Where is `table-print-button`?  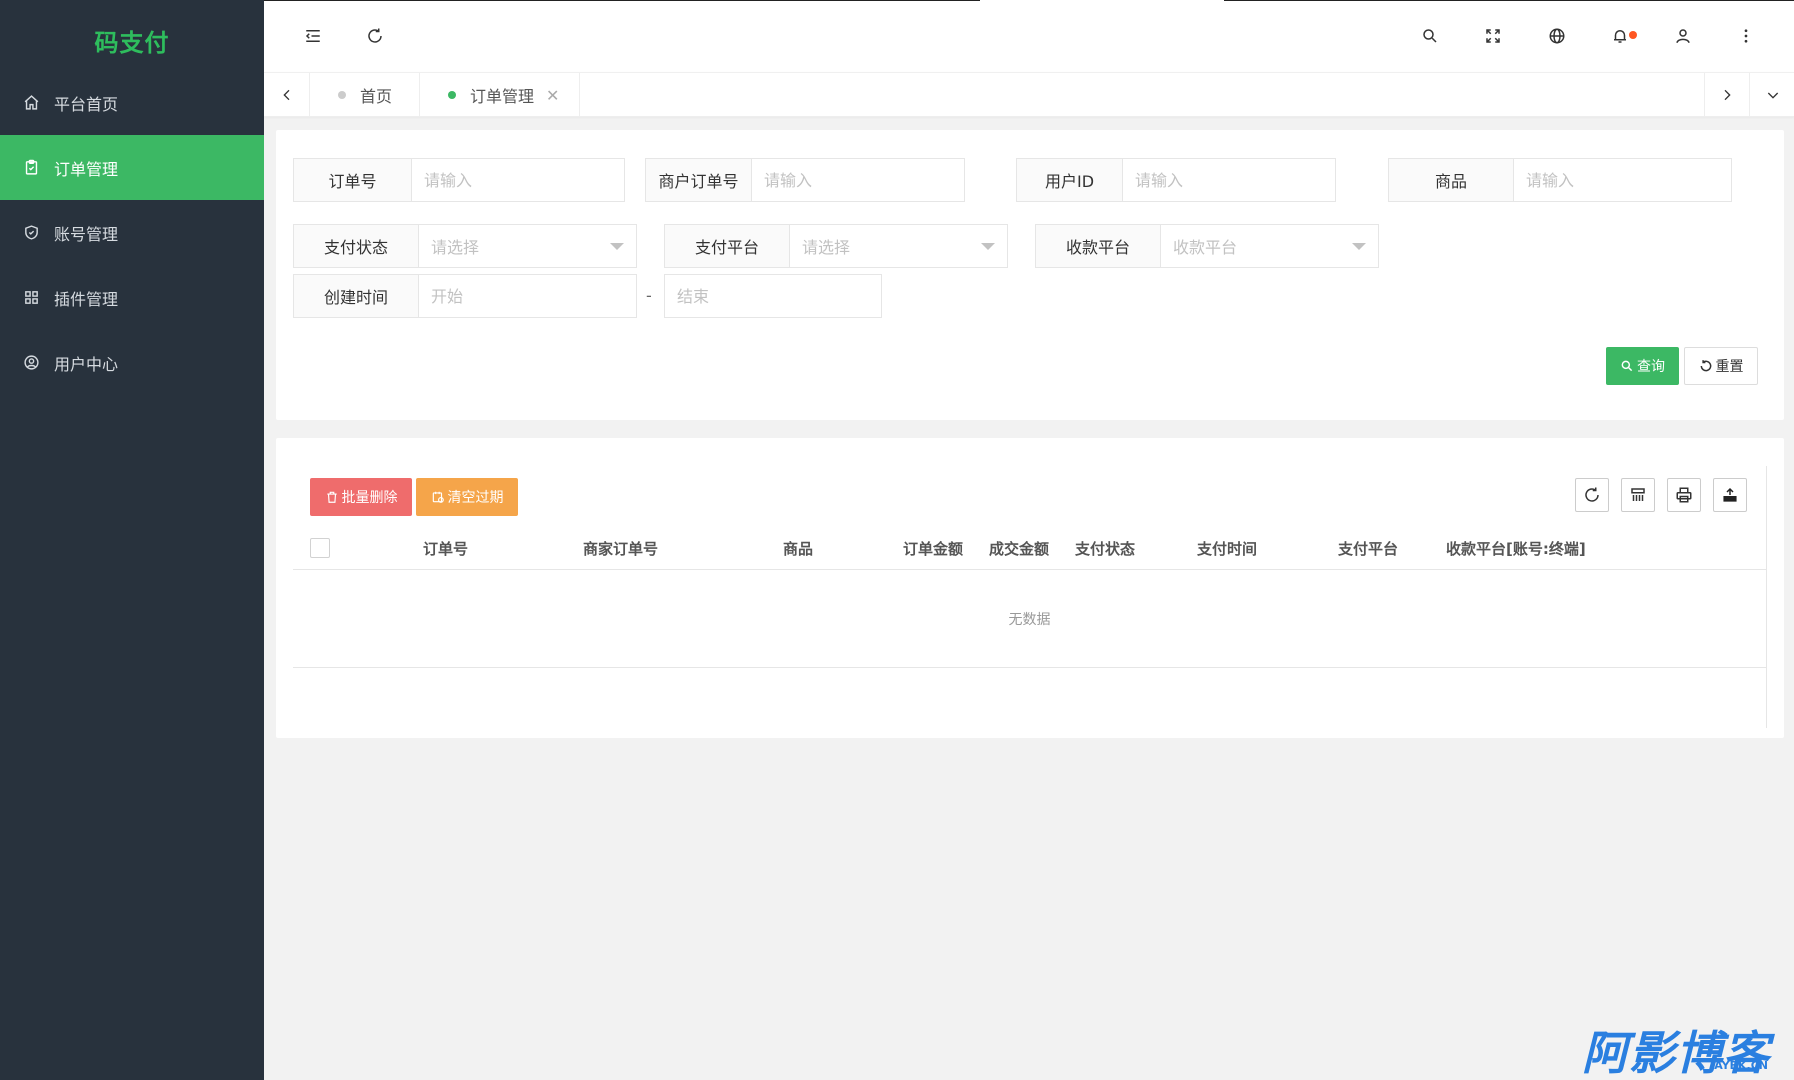
table-print-button is located at coordinates (1684, 495).